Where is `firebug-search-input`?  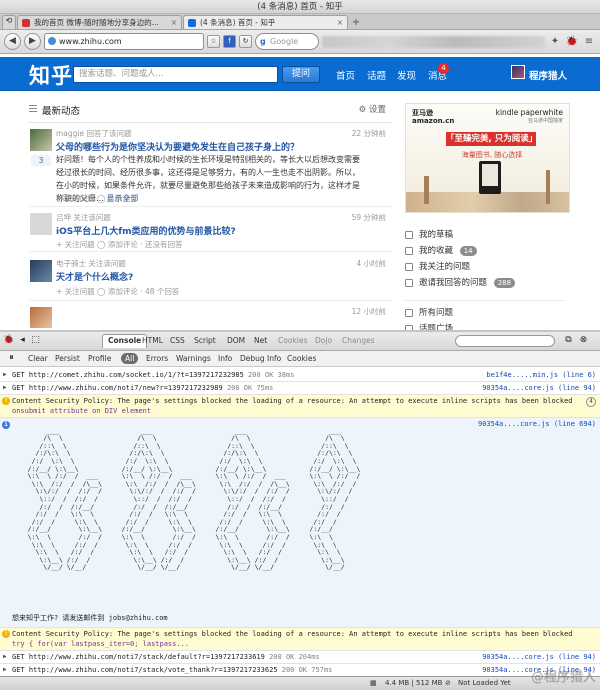 firebug-search-input is located at coordinates (505, 341).